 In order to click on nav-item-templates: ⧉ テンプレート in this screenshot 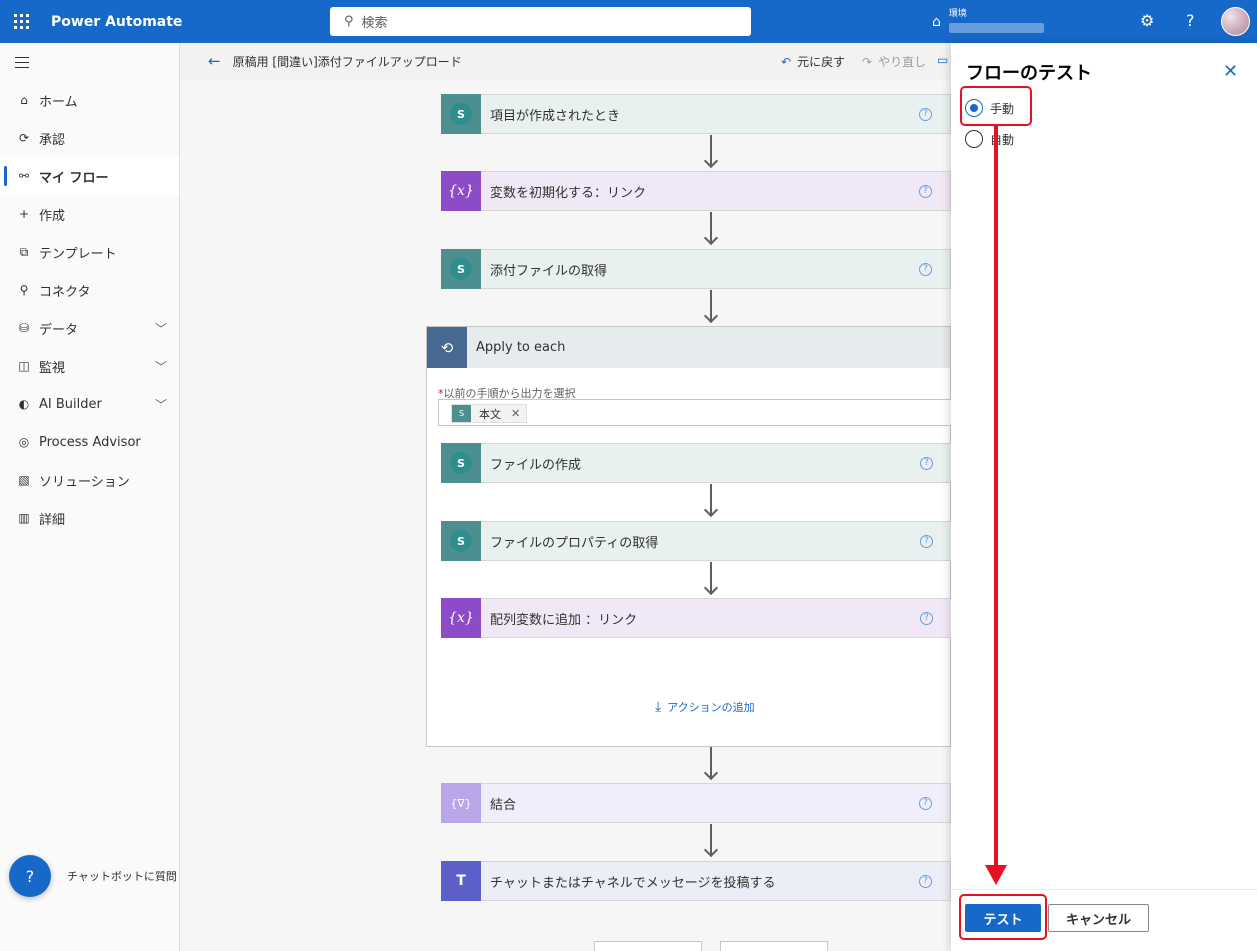, I will do `click(89, 252)`.